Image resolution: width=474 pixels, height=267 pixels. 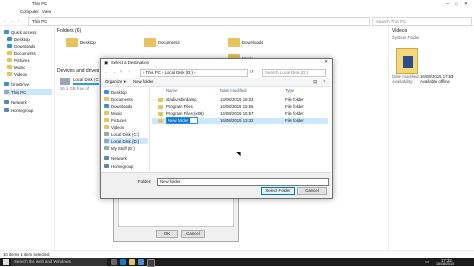 I want to click on column-type-header: Type, so click(x=289, y=90).